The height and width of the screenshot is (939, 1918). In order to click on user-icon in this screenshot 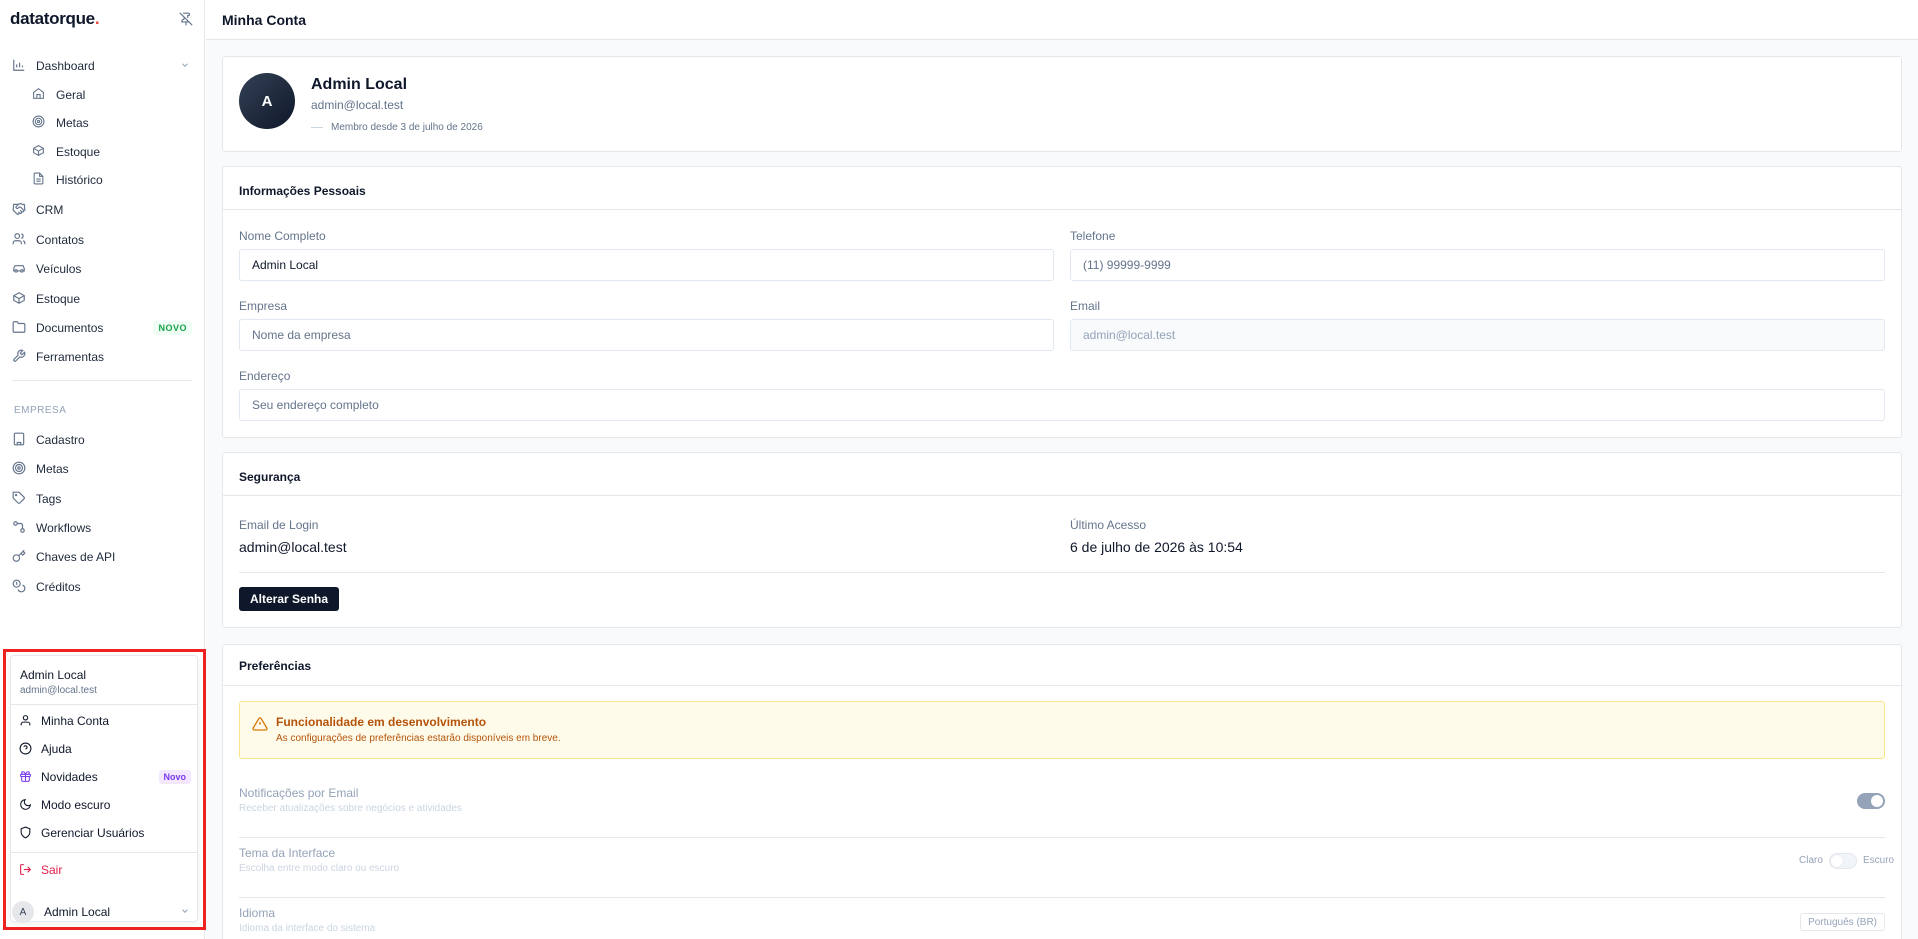, I will do `click(26, 721)`.